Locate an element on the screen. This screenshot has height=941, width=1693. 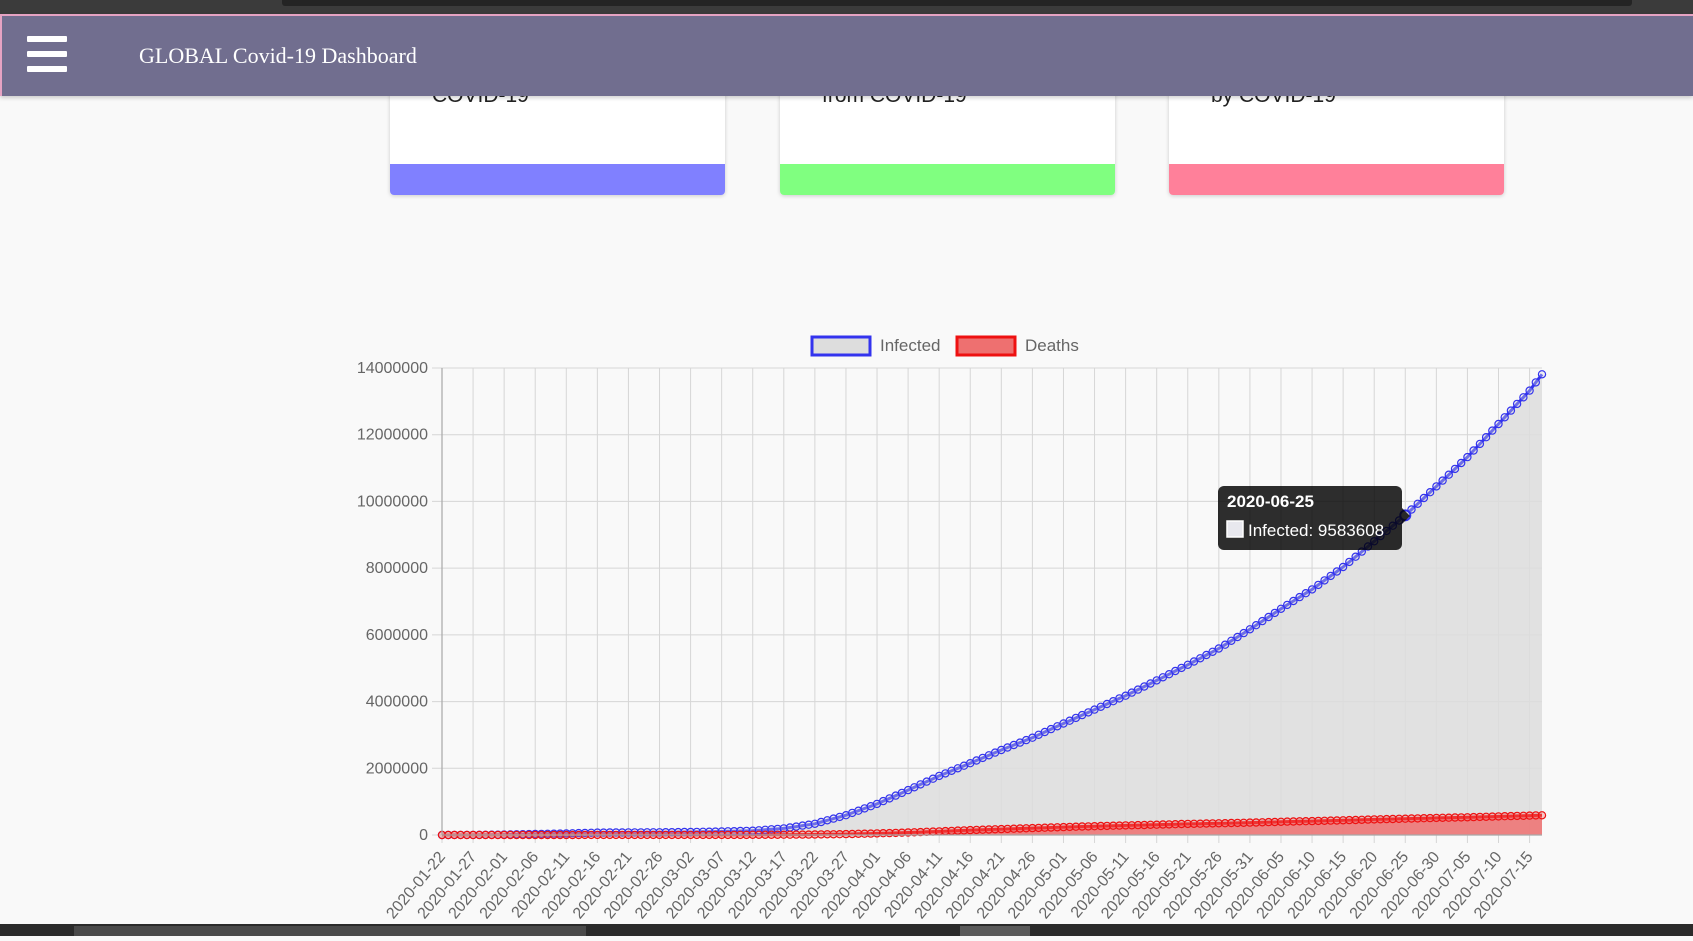
y-tick-label: 10000000 is located at coordinates (392, 501).